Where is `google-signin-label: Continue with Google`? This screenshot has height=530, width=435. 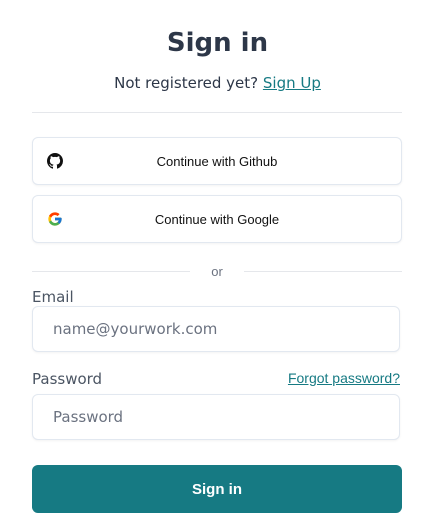 google-signin-label: Continue with Google is located at coordinates (217, 219).